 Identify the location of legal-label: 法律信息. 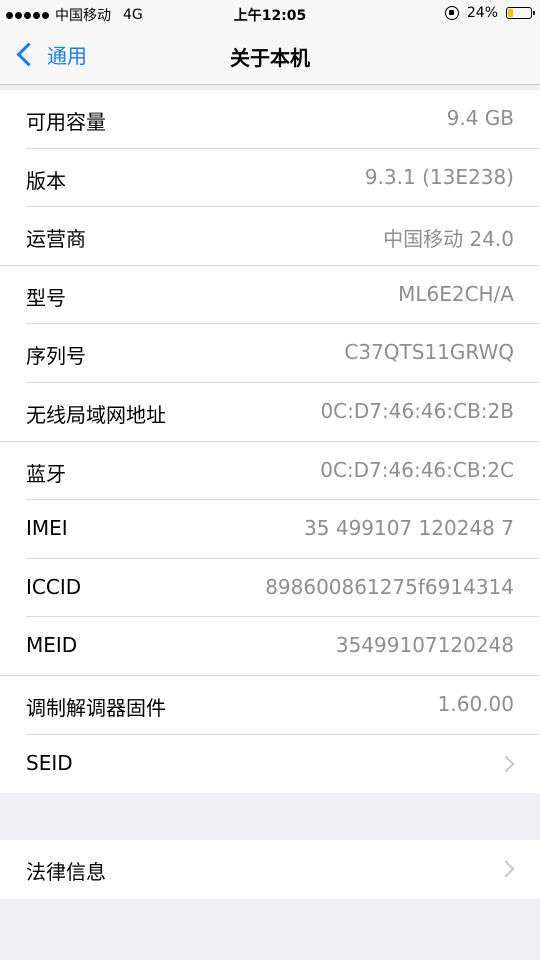
(66, 872).